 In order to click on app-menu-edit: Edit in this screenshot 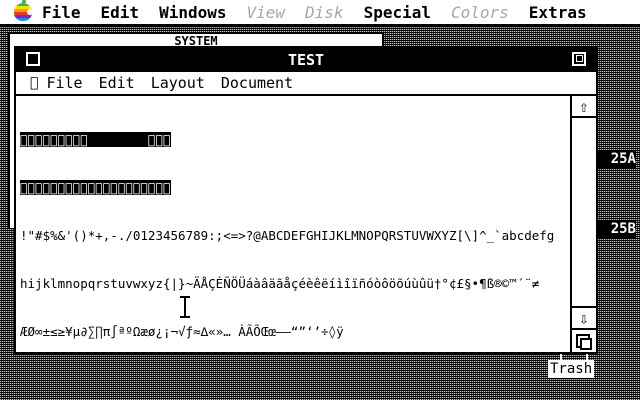, I will do `click(117, 83)`.